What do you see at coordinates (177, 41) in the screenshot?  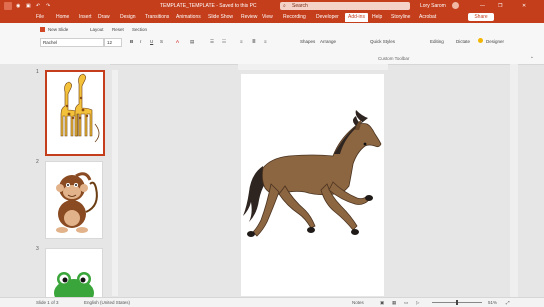 I see `font-color-icon: A` at bounding box center [177, 41].